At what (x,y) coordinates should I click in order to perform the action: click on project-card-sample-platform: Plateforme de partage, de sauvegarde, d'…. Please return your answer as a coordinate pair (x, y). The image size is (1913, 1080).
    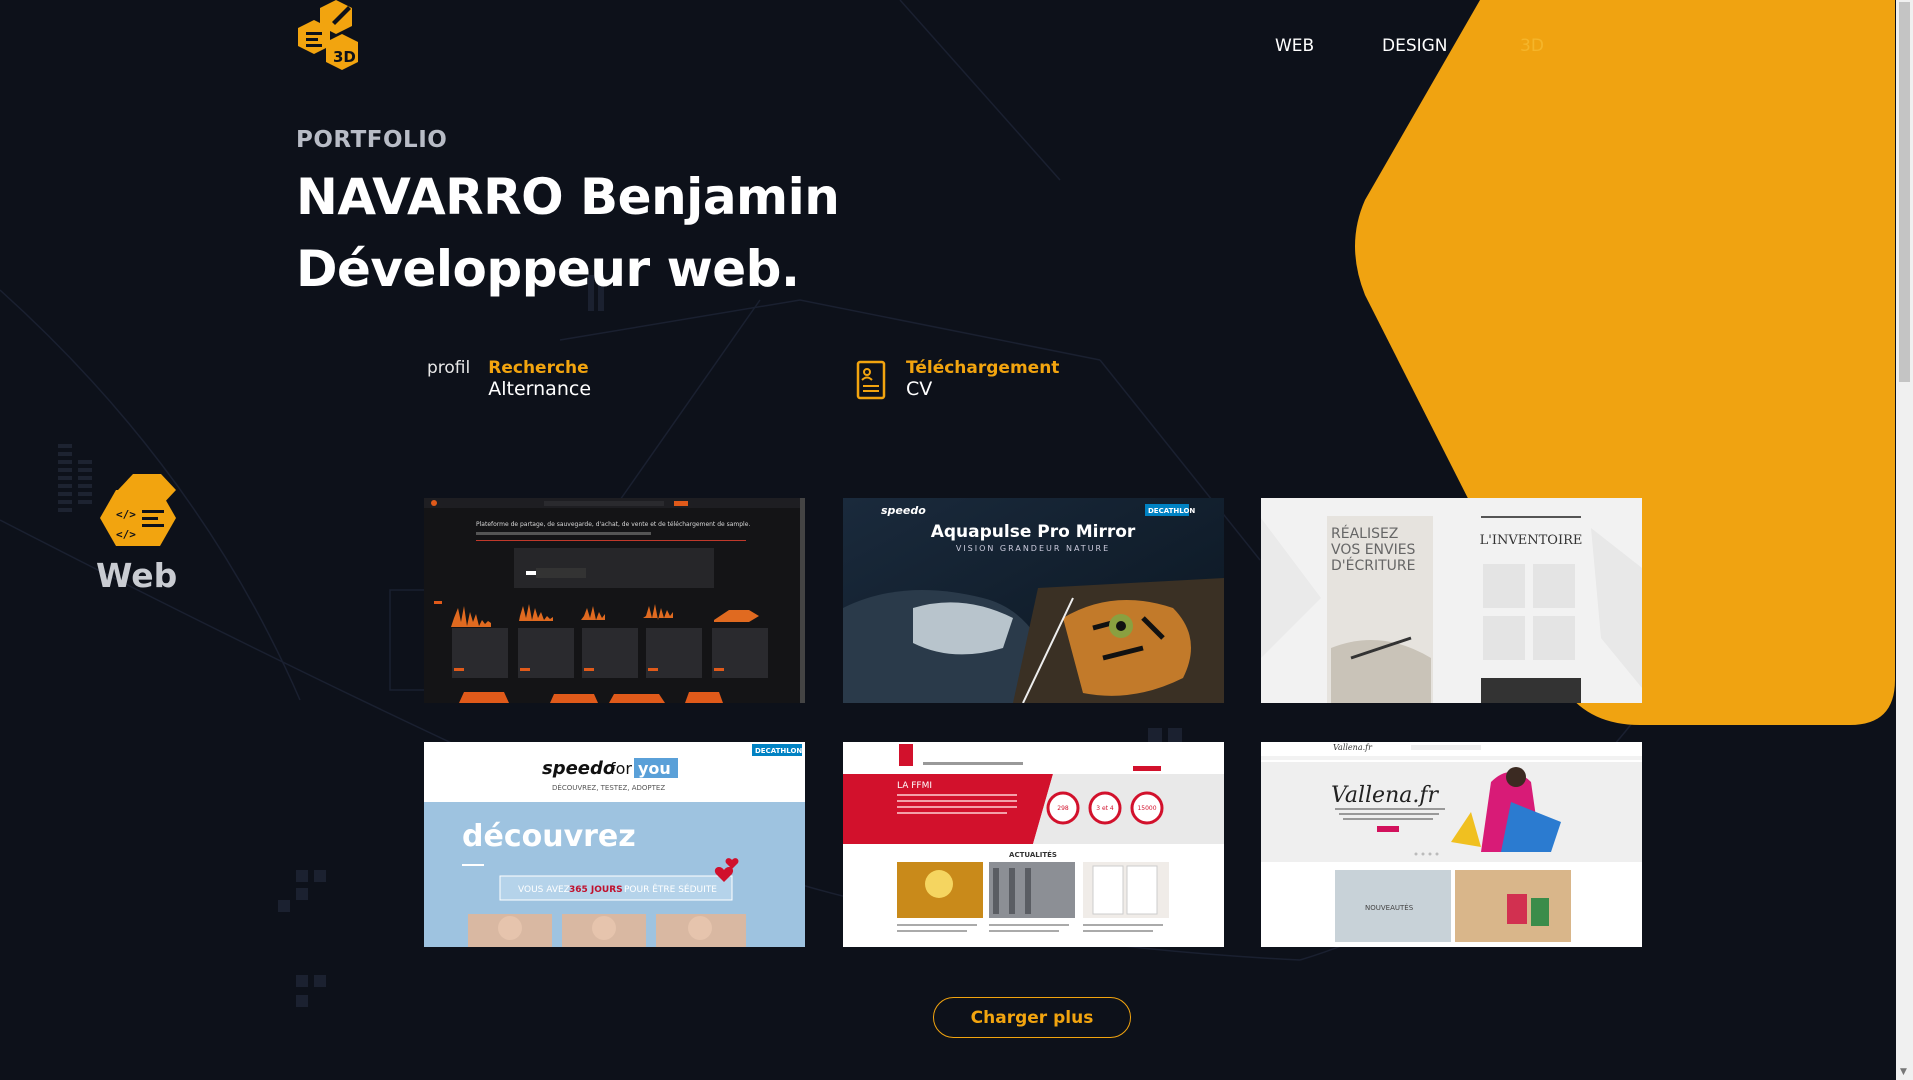
    Looking at the image, I should click on (614, 600).